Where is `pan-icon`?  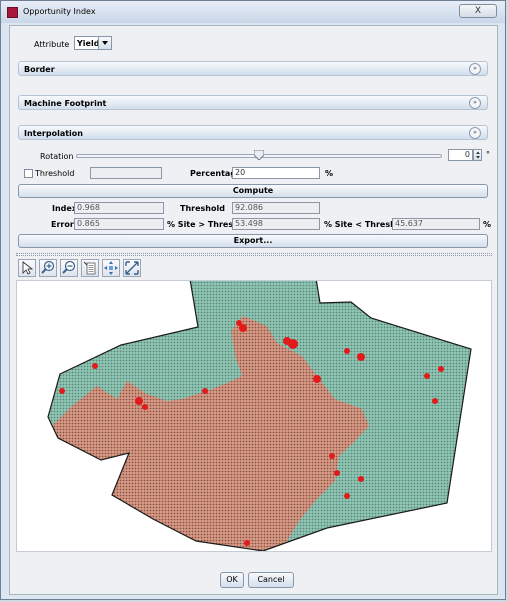
pan-icon is located at coordinates (111, 268).